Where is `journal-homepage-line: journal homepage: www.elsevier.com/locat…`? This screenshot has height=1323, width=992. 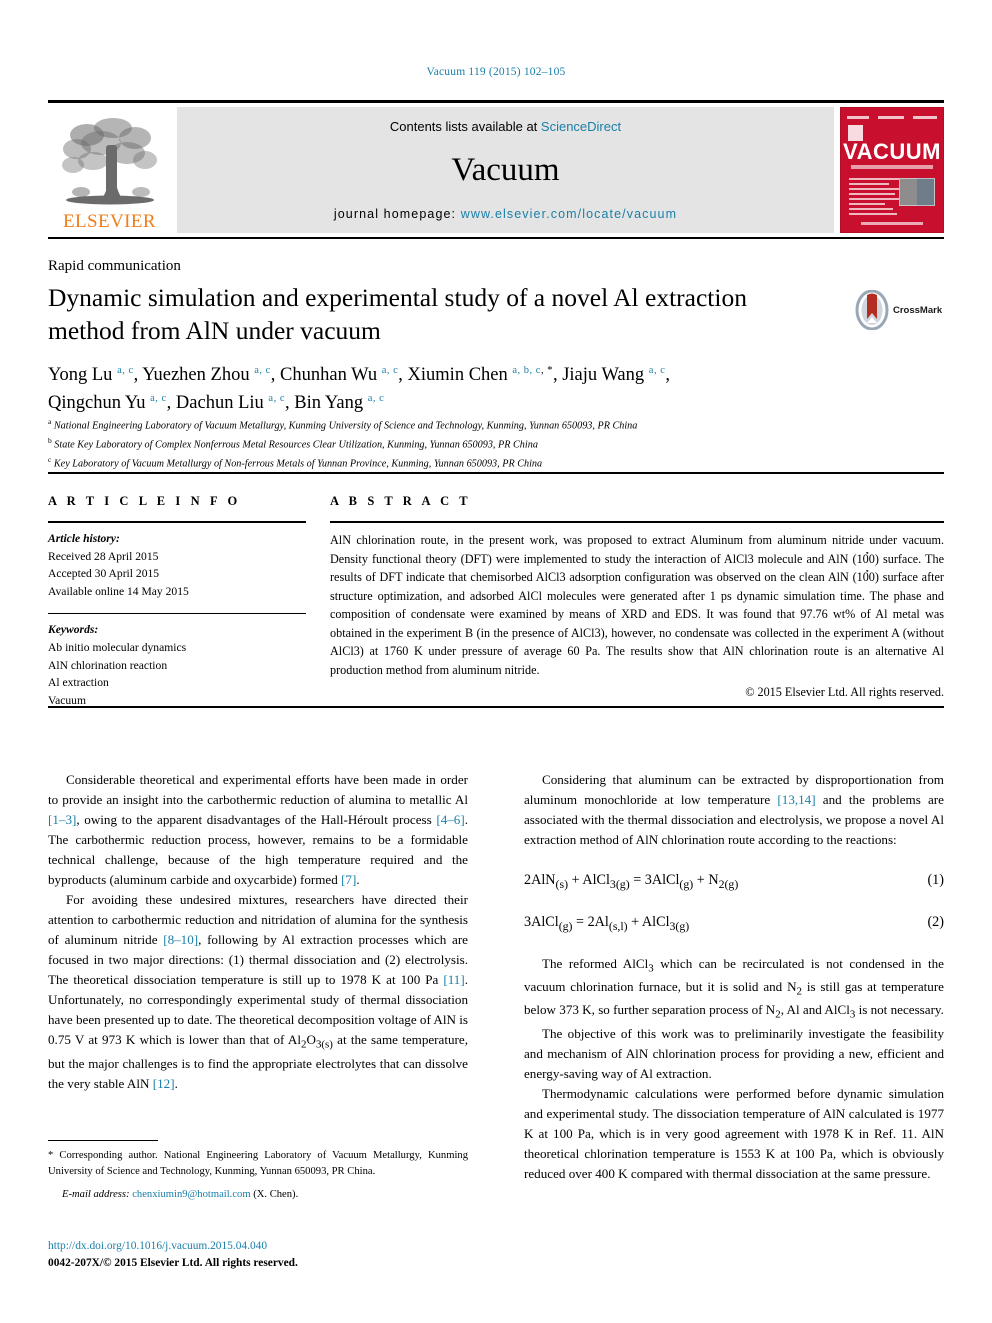 journal-homepage-line: journal homepage: www.elsevier.com/locat… is located at coordinates (505, 214).